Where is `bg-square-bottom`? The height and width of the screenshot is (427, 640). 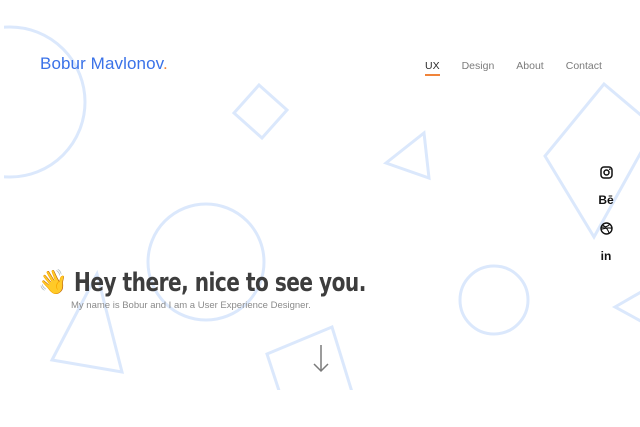 bg-square-bottom is located at coordinates (309, 357).